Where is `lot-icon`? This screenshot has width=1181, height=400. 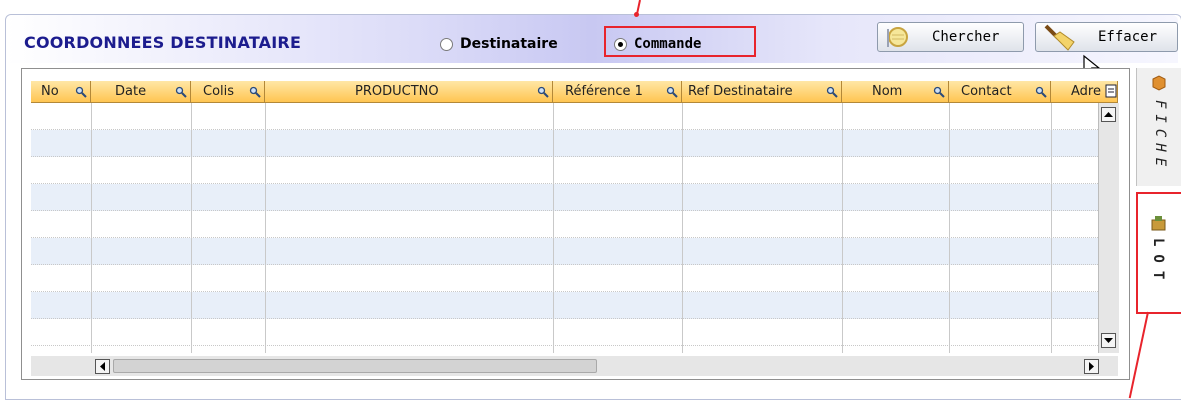
lot-icon is located at coordinates (1158, 223).